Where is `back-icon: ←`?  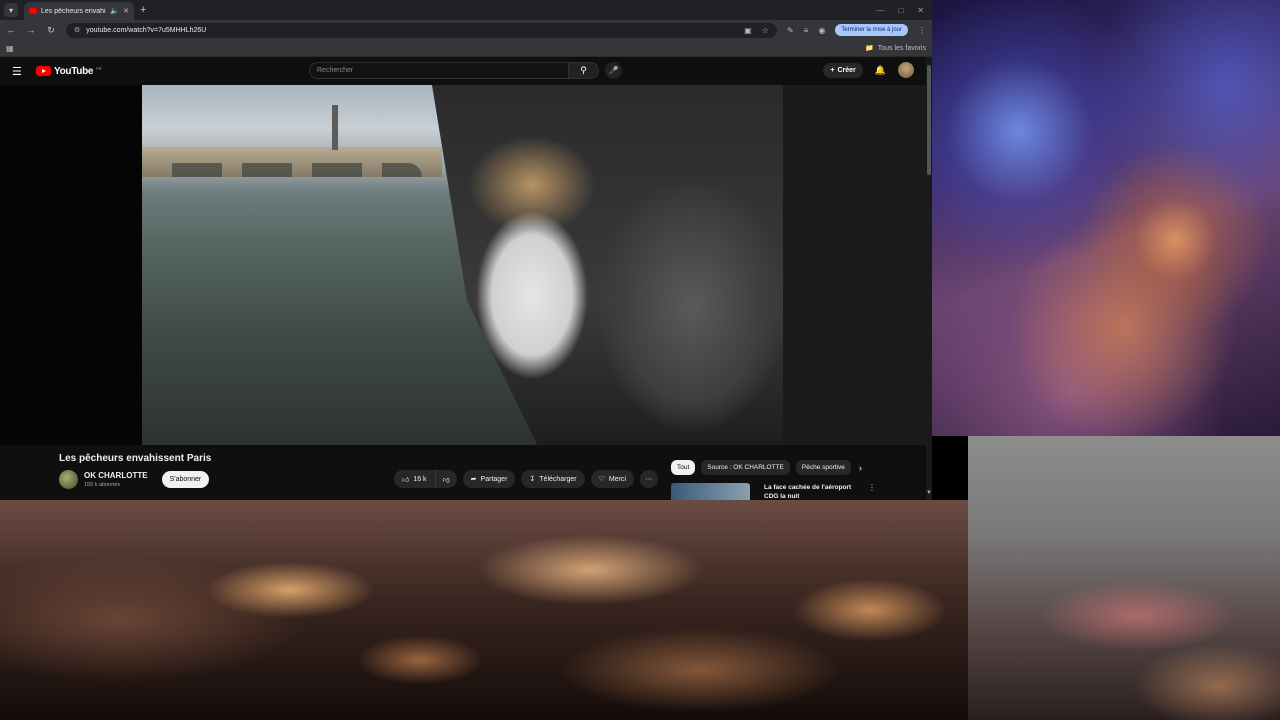
back-icon: ← is located at coordinates (11, 30).